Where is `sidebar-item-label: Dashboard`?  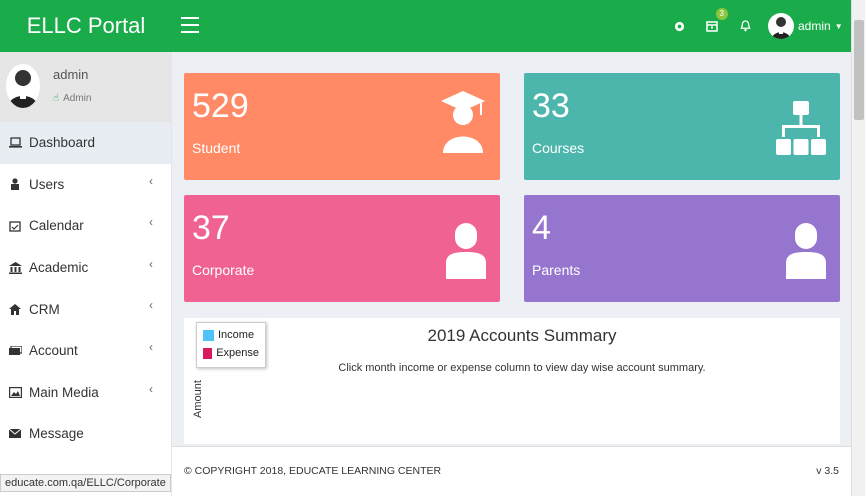 sidebar-item-label: Dashboard is located at coordinates (62, 143).